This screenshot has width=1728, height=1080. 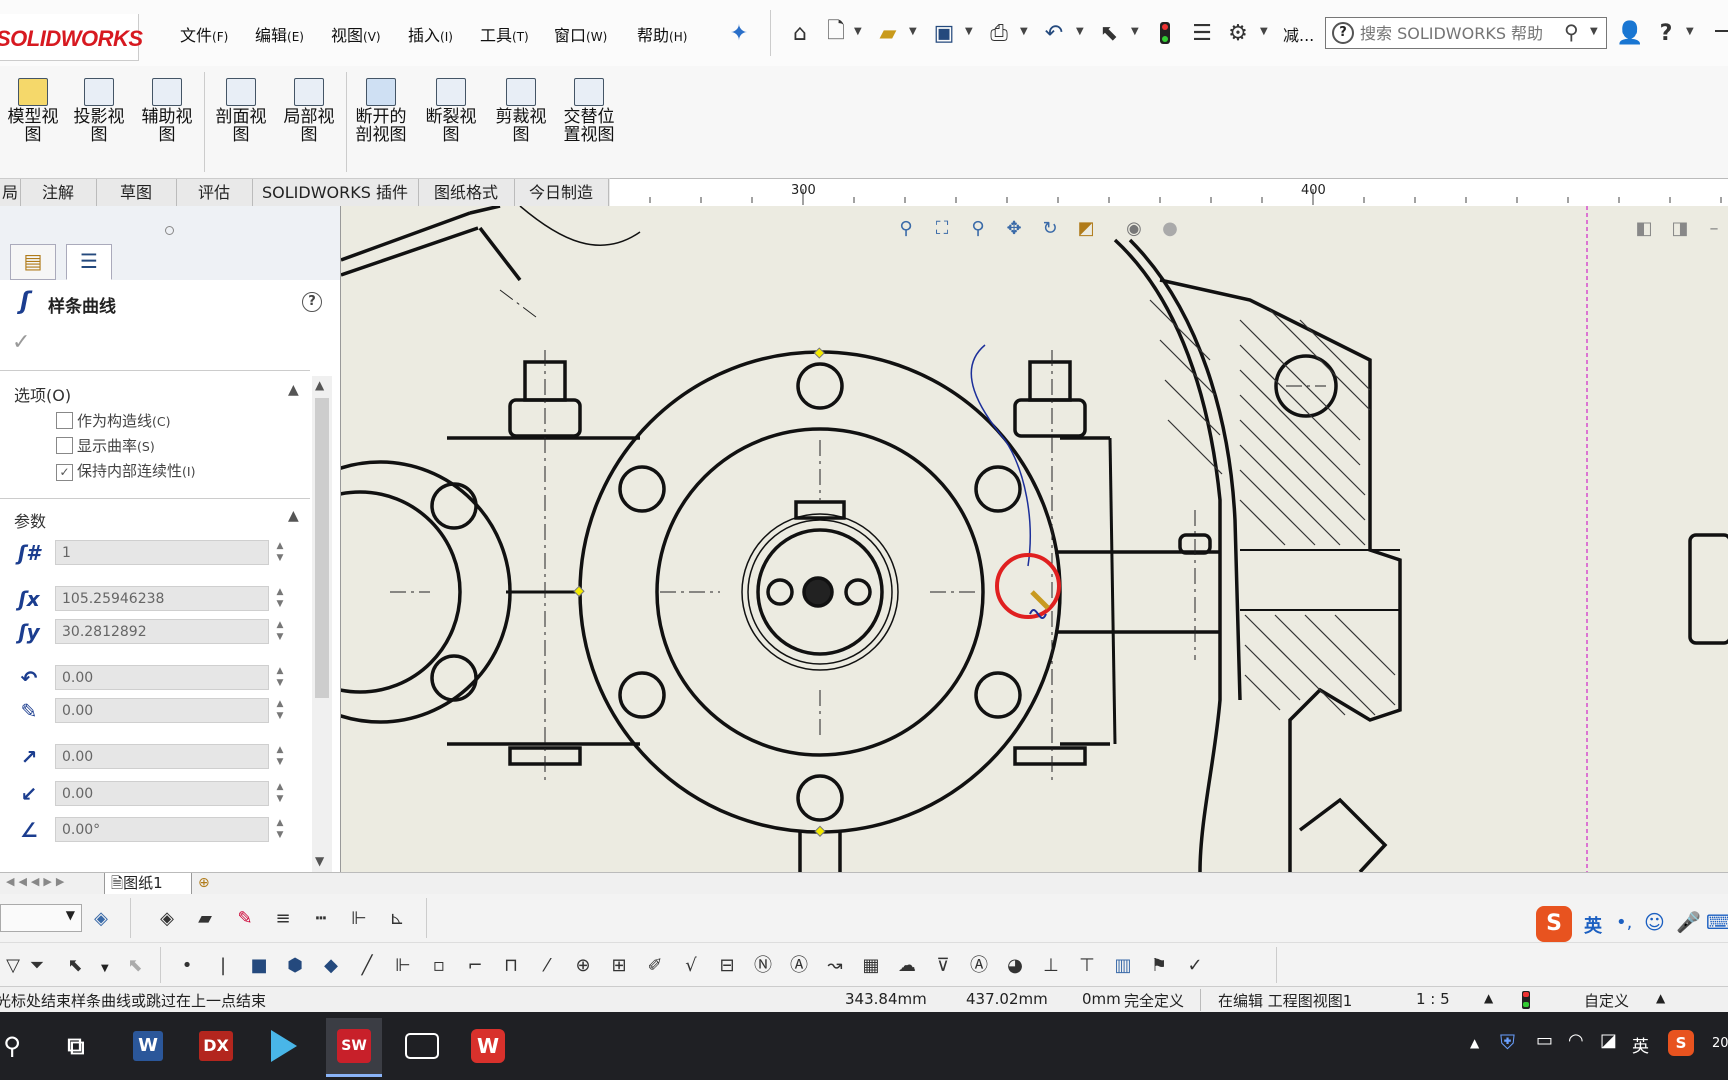 I want to click on tab-annotation: 注解, so click(x=58, y=193).